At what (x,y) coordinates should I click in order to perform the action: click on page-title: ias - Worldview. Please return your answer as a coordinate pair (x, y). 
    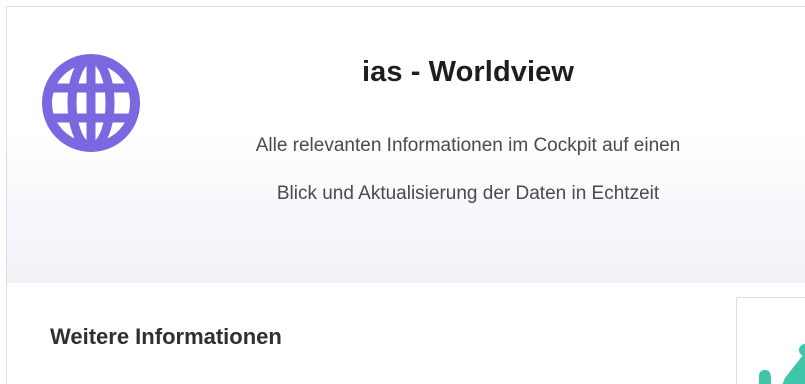
    Looking at the image, I should click on (468, 72).